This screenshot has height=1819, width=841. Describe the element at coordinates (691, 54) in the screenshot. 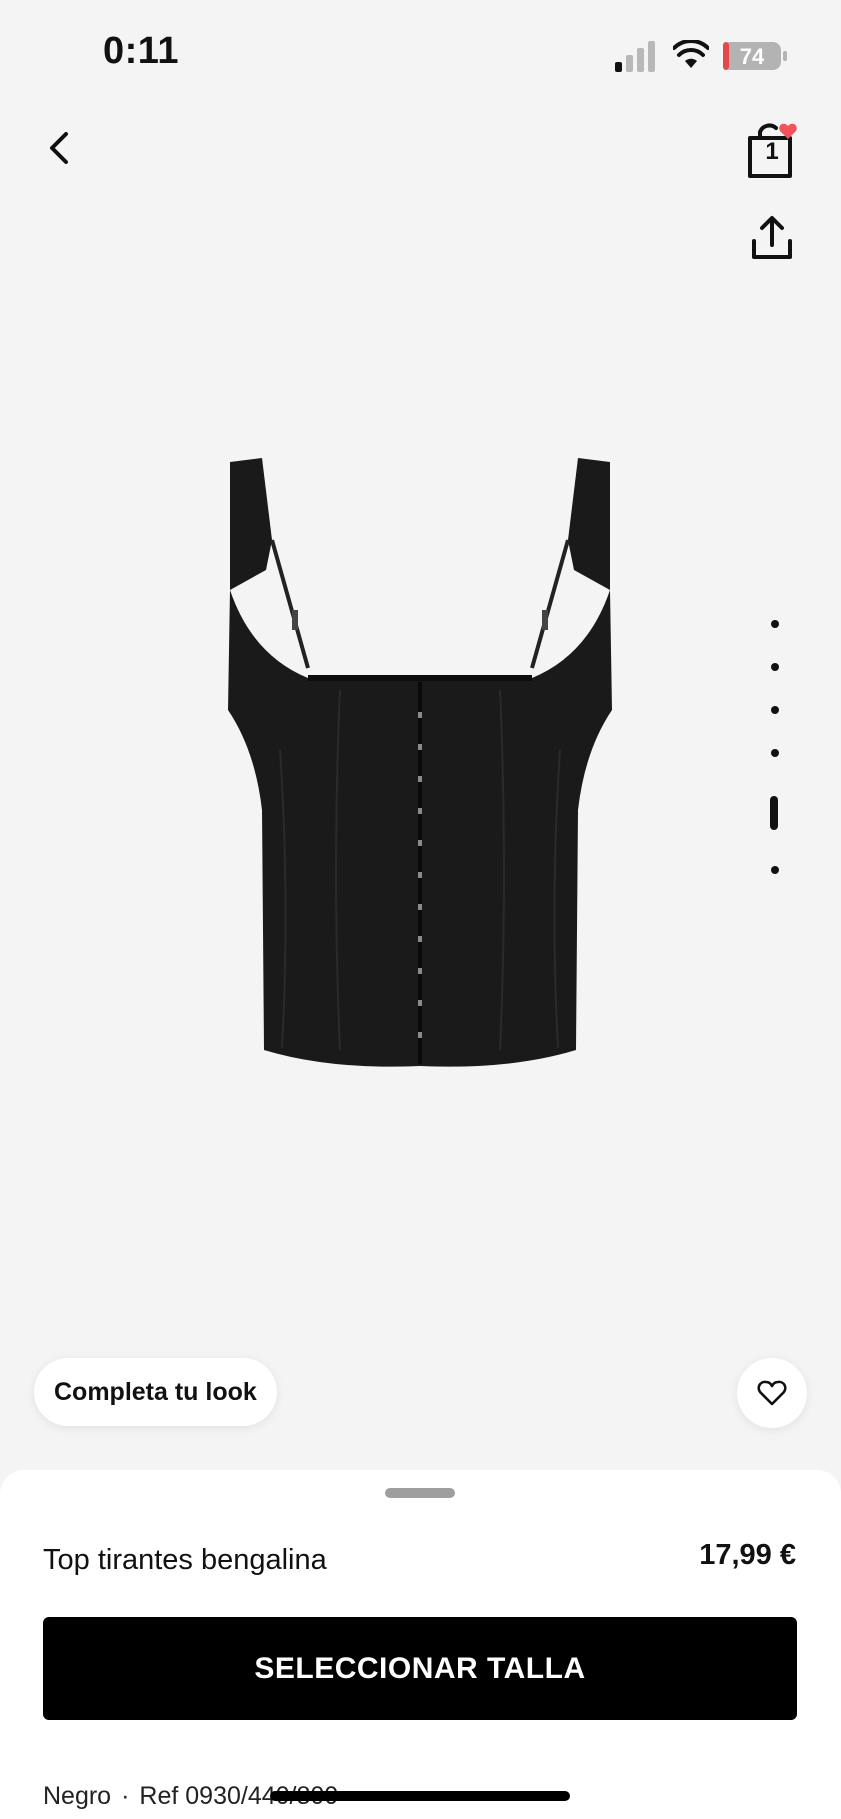

I see `wifi-icon` at that location.